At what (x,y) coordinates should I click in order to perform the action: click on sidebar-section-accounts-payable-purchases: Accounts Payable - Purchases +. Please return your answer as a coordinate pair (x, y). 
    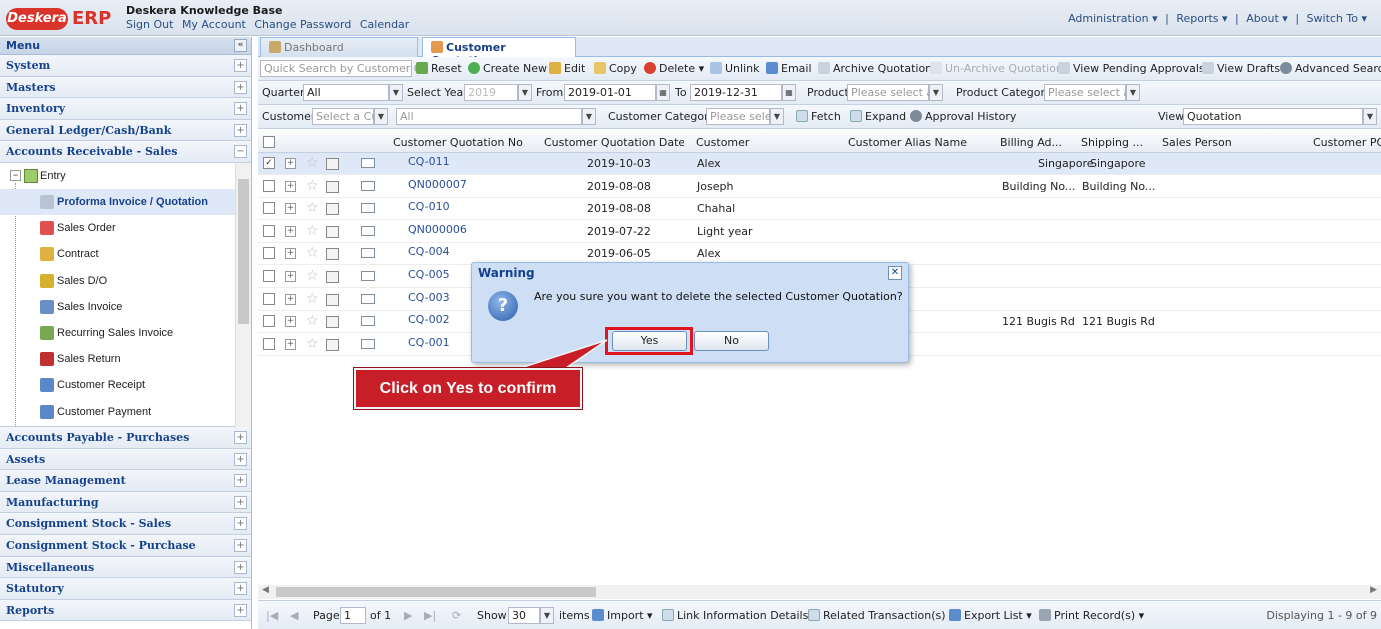
    Looking at the image, I should click on (125, 437).